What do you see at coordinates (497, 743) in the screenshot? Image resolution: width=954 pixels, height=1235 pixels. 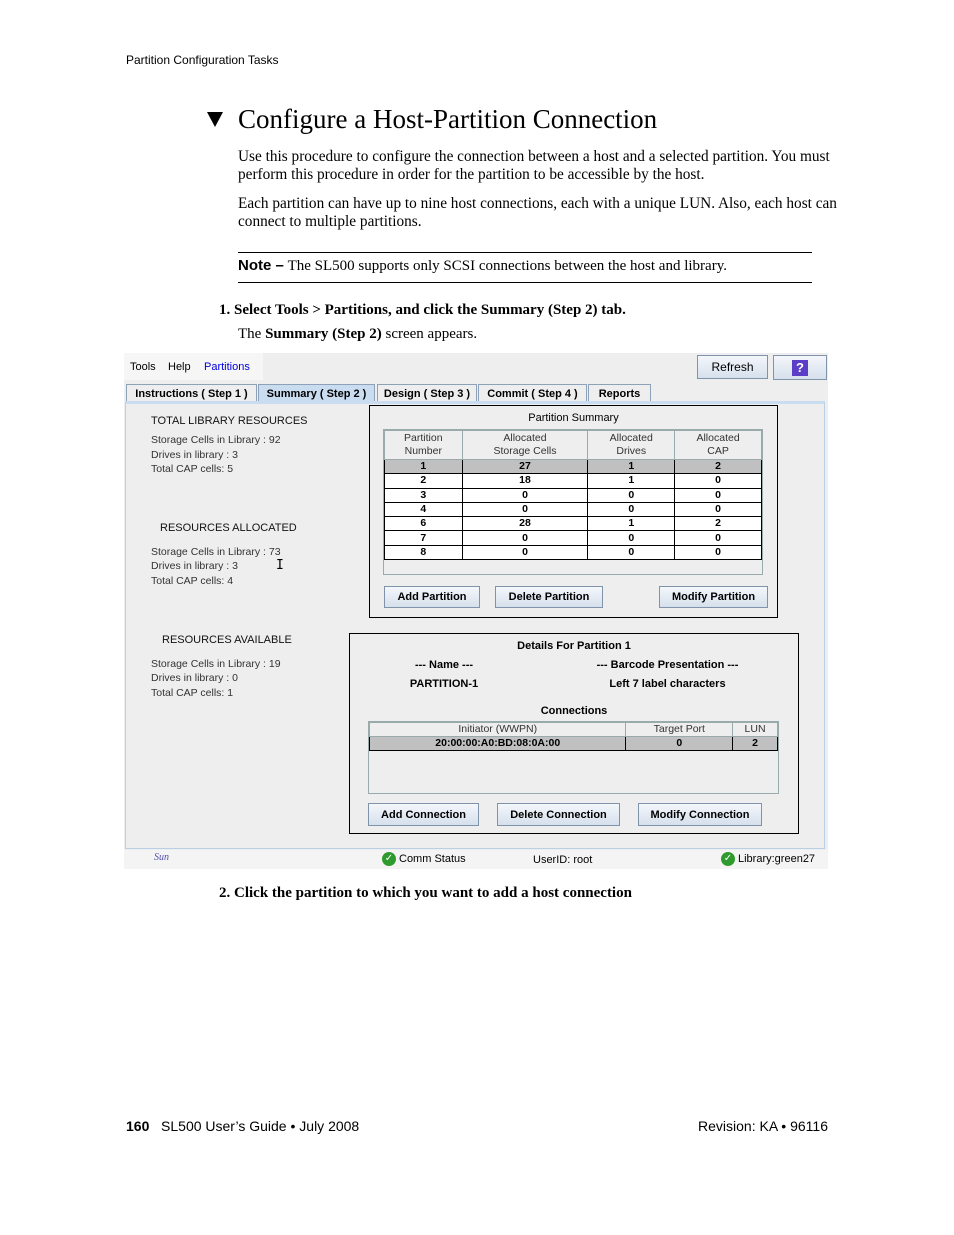 I see `table-cell: 20:00:00:A0:BD:08:0A:00` at bounding box center [497, 743].